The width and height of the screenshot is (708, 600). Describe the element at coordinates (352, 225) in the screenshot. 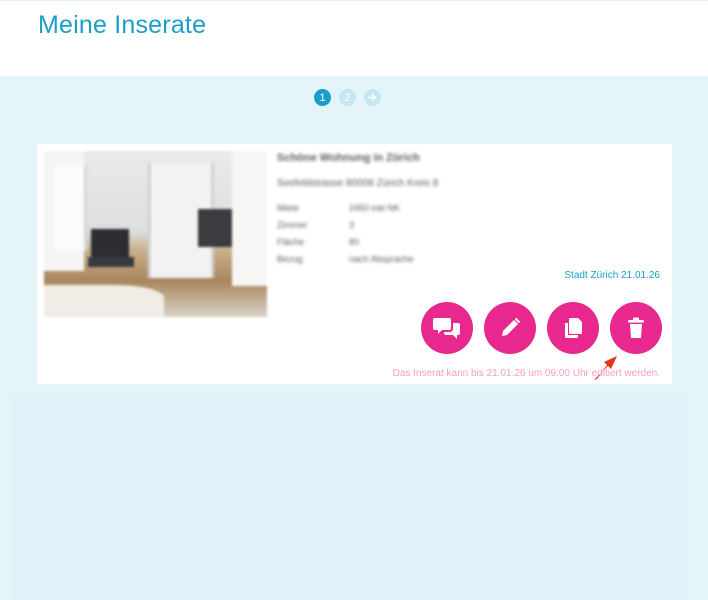

I see `detail-value: 3` at that location.